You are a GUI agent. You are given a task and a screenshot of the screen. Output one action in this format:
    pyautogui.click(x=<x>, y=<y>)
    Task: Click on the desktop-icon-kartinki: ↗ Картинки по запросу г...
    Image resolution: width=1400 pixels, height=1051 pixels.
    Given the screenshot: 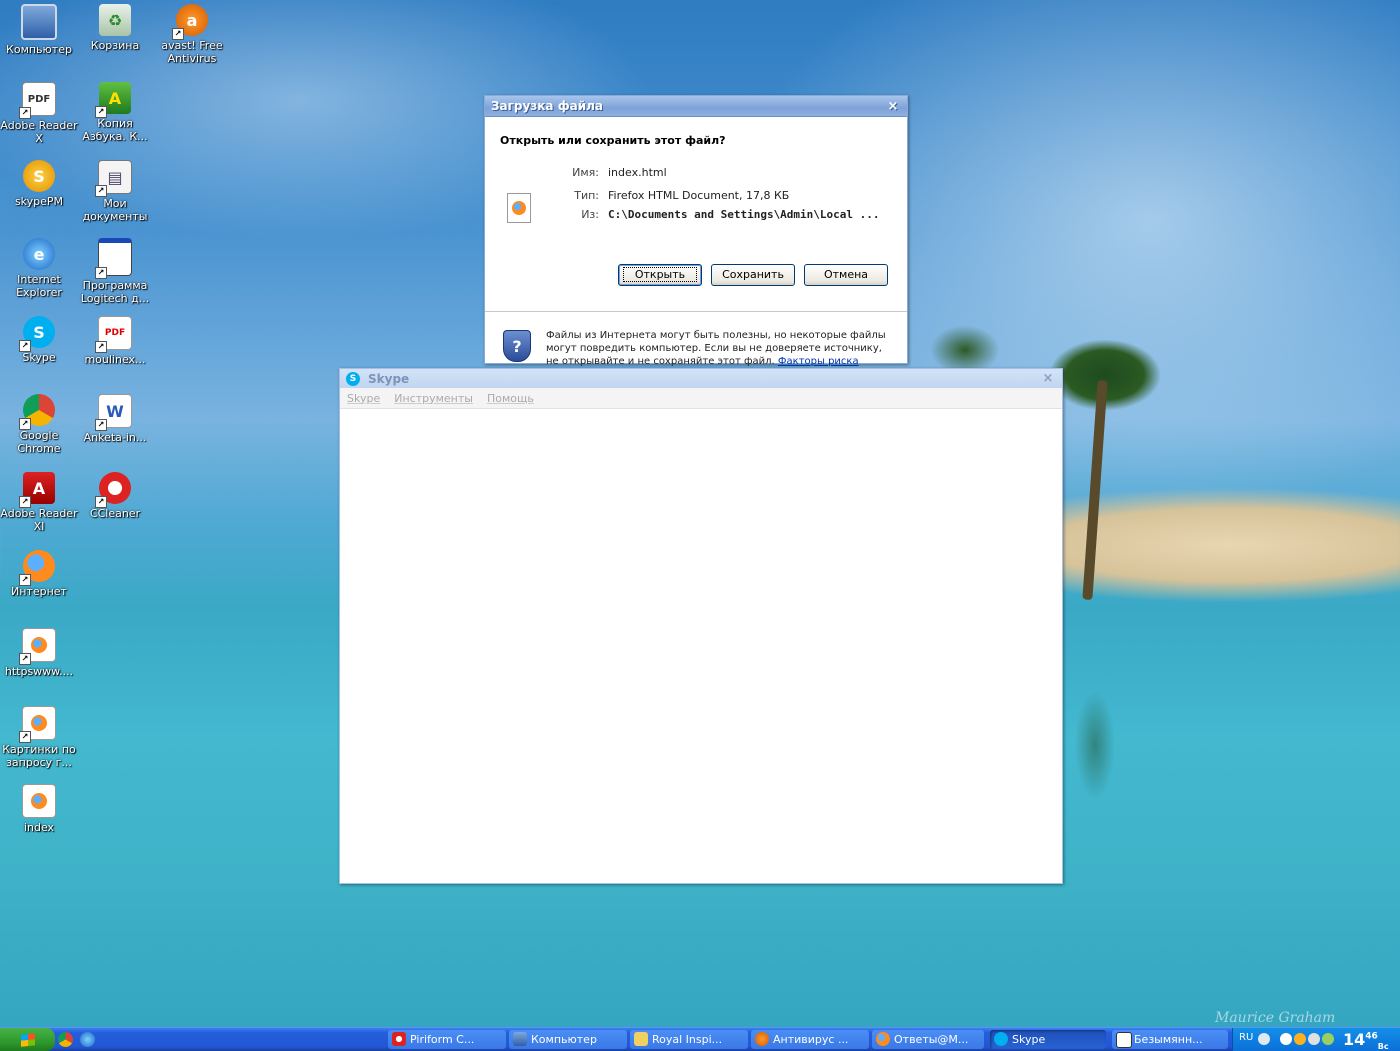 What is the action you would take?
    pyautogui.click(x=39, y=737)
    